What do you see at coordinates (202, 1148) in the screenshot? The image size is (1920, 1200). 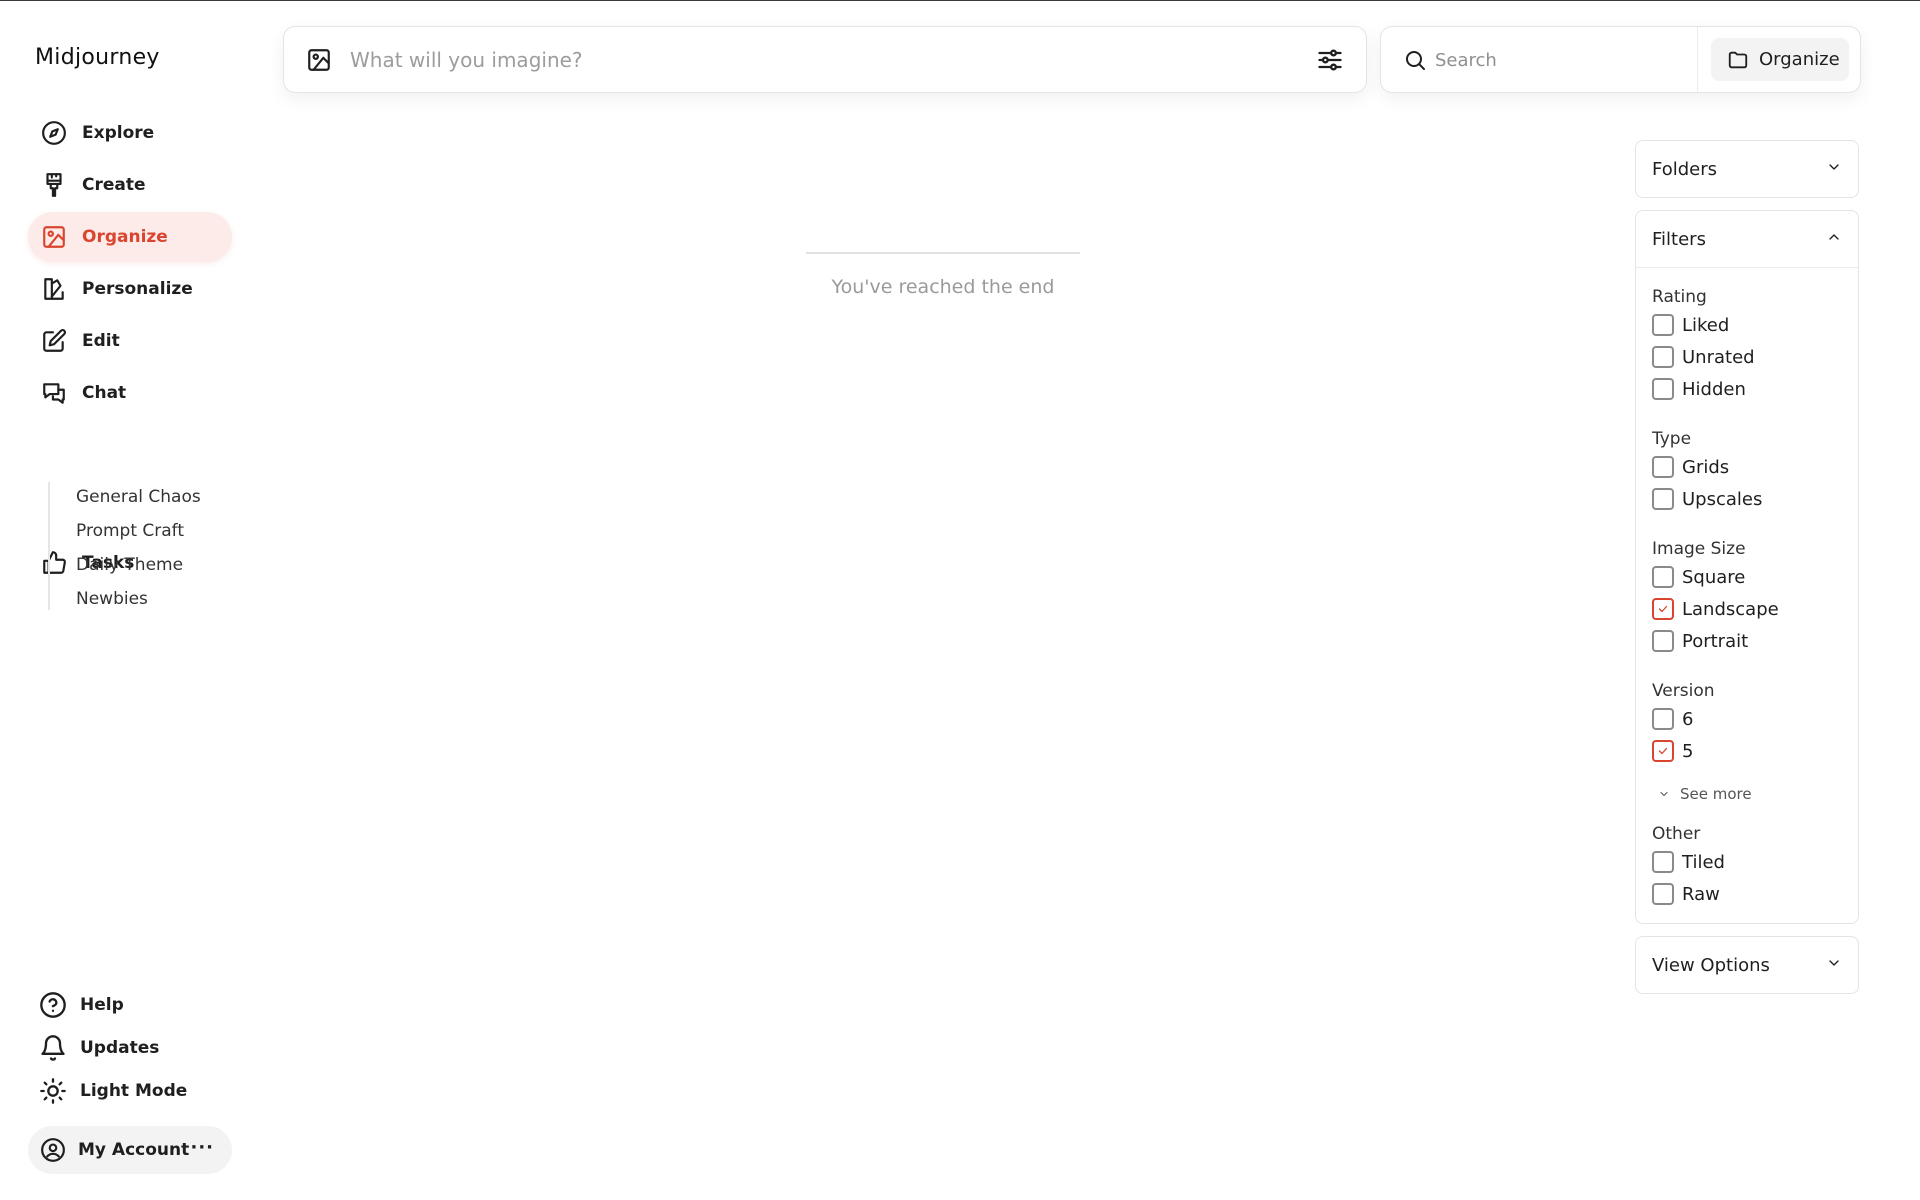 I see `more-options-icon: ···` at bounding box center [202, 1148].